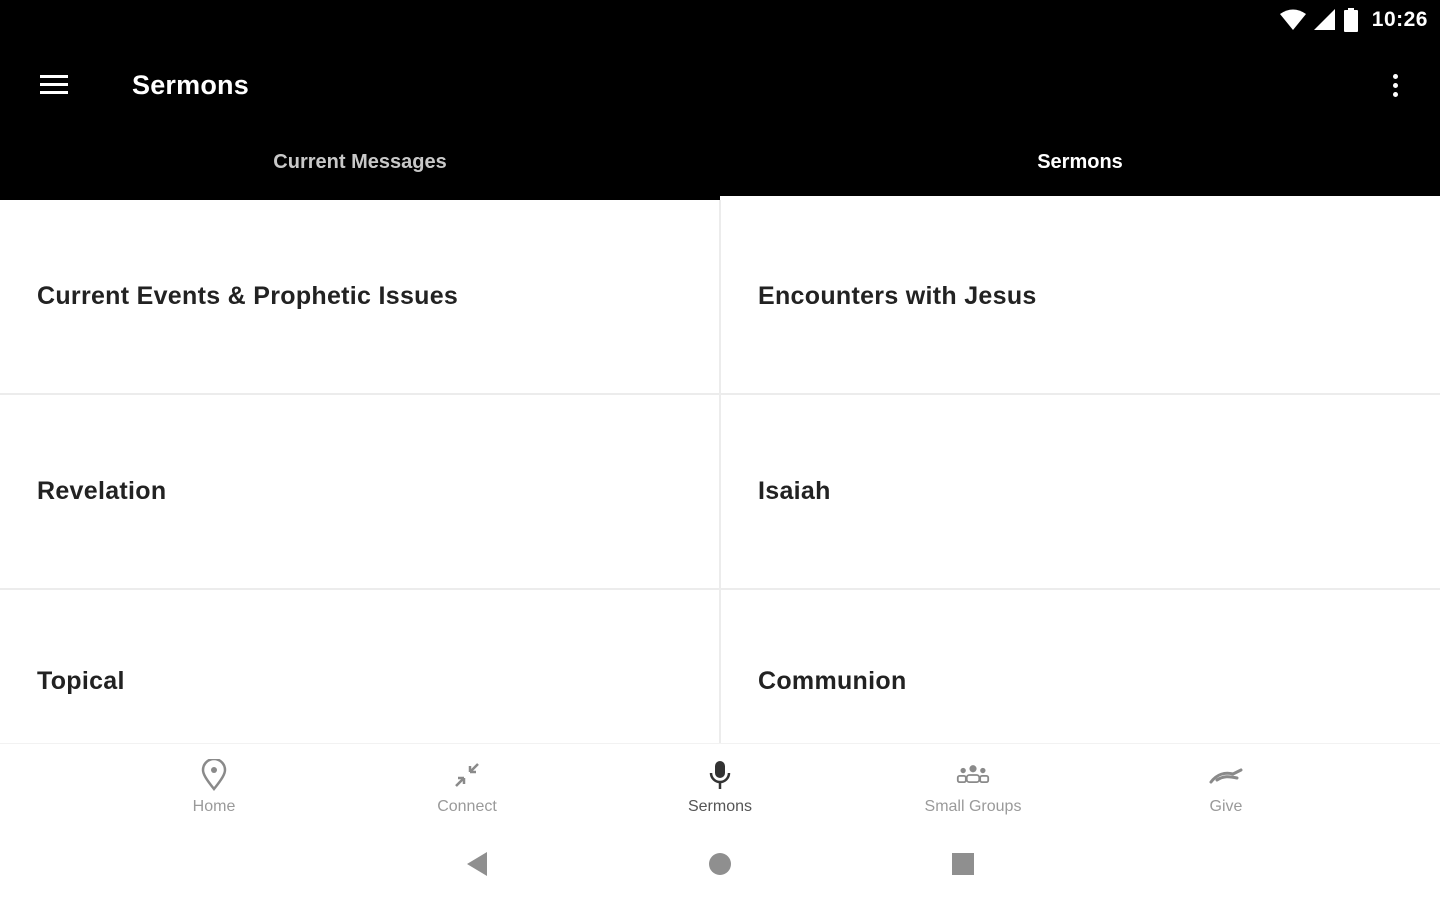 This screenshot has height=900, width=1440. I want to click on tab-bar: Current Messages Sermons, so click(720, 165).